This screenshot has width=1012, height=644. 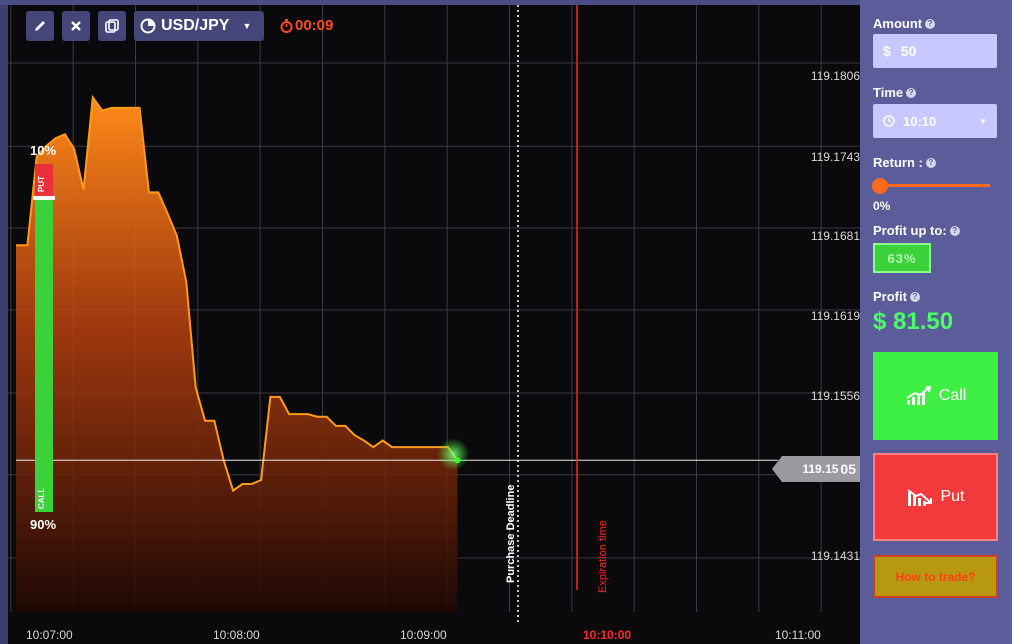 I want to click on pencil-icon, so click(x=40, y=26).